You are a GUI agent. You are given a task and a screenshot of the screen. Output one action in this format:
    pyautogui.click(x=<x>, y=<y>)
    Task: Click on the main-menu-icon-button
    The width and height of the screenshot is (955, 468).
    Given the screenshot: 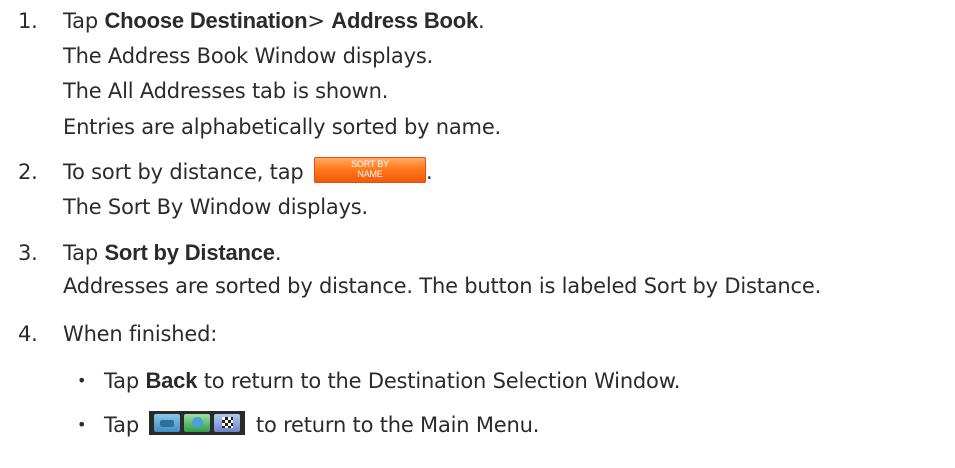 What is the action you would take?
    pyautogui.click(x=197, y=423)
    